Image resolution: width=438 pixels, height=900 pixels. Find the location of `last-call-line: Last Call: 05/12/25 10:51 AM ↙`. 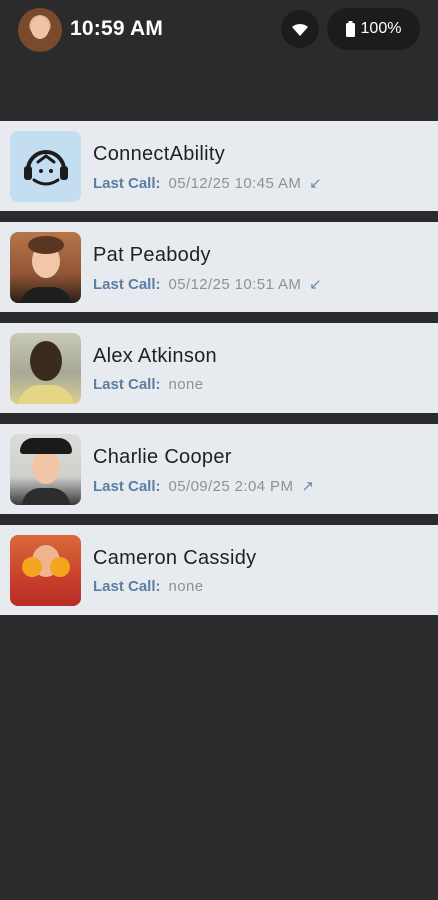

last-call-line: Last Call: 05/12/25 10:51 AM ↙ is located at coordinates (207, 284).